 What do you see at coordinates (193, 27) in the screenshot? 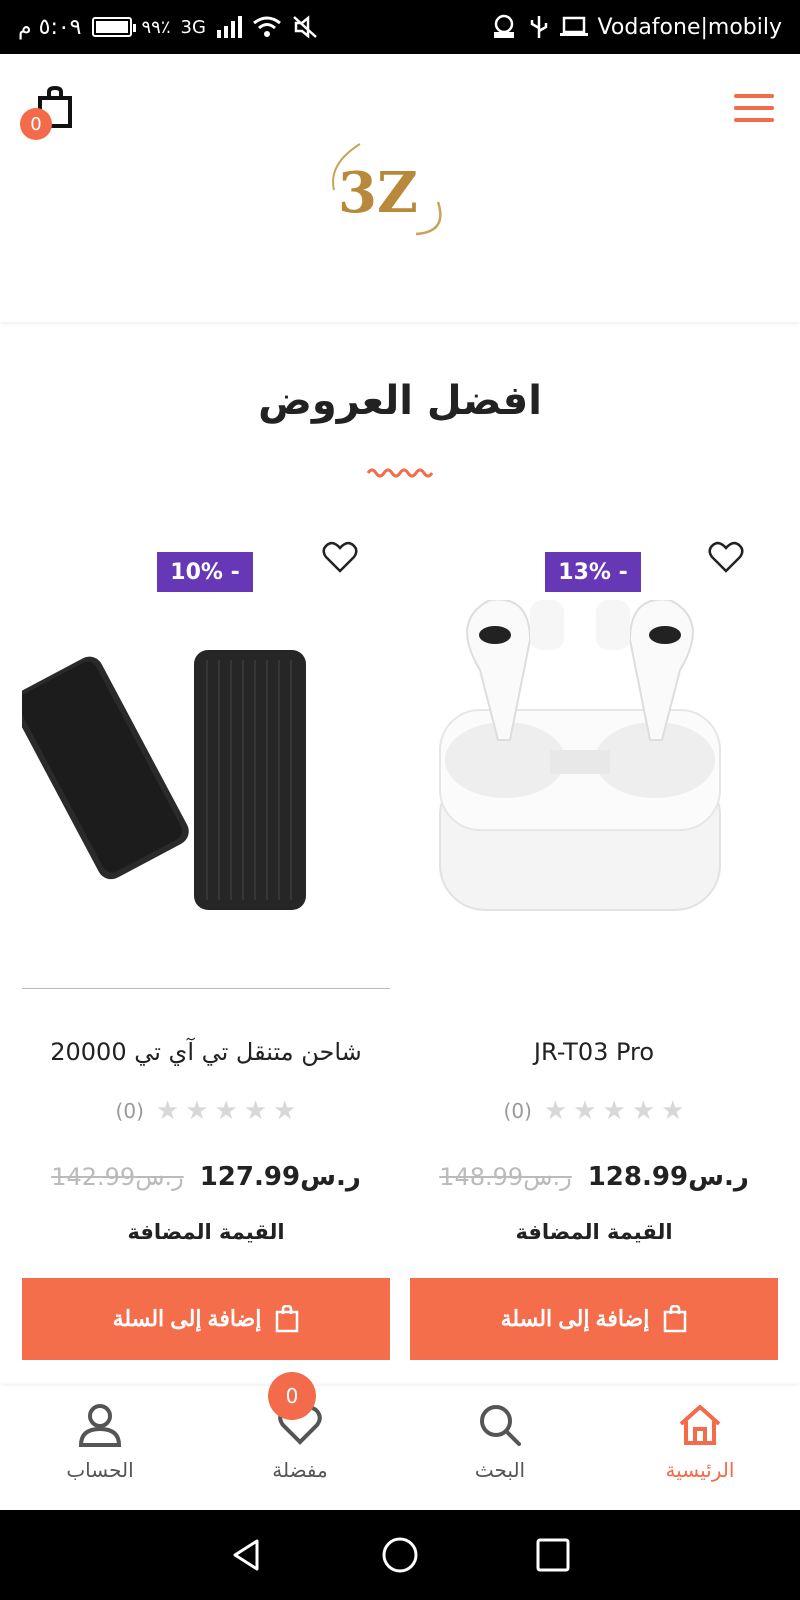
I see `network-type: 3G` at bounding box center [193, 27].